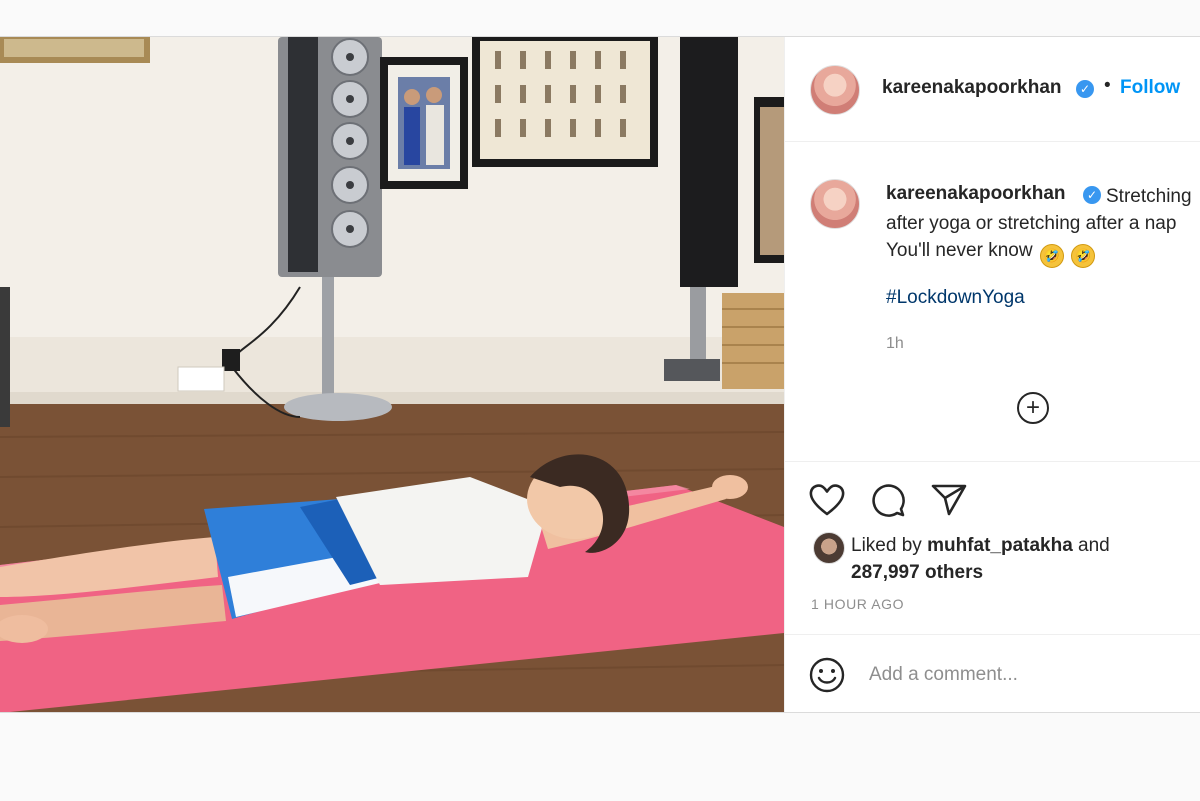 Image resolution: width=1200 pixels, height=801 pixels. Describe the element at coordinates (1150, 88) in the screenshot. I see `follow-button: Follow` at that location.